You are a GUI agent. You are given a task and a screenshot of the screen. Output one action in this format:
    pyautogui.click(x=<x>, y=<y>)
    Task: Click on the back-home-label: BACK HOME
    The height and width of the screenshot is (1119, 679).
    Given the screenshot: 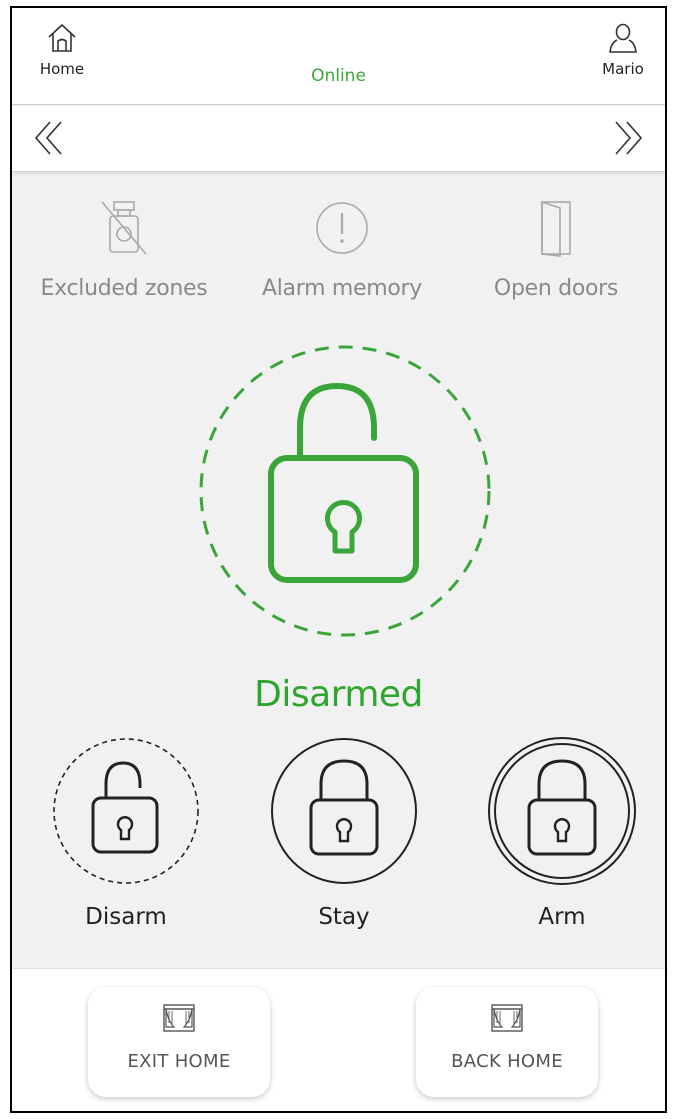 What is the action you would take?
    pyautogui.click(x=507, y=1061)
    